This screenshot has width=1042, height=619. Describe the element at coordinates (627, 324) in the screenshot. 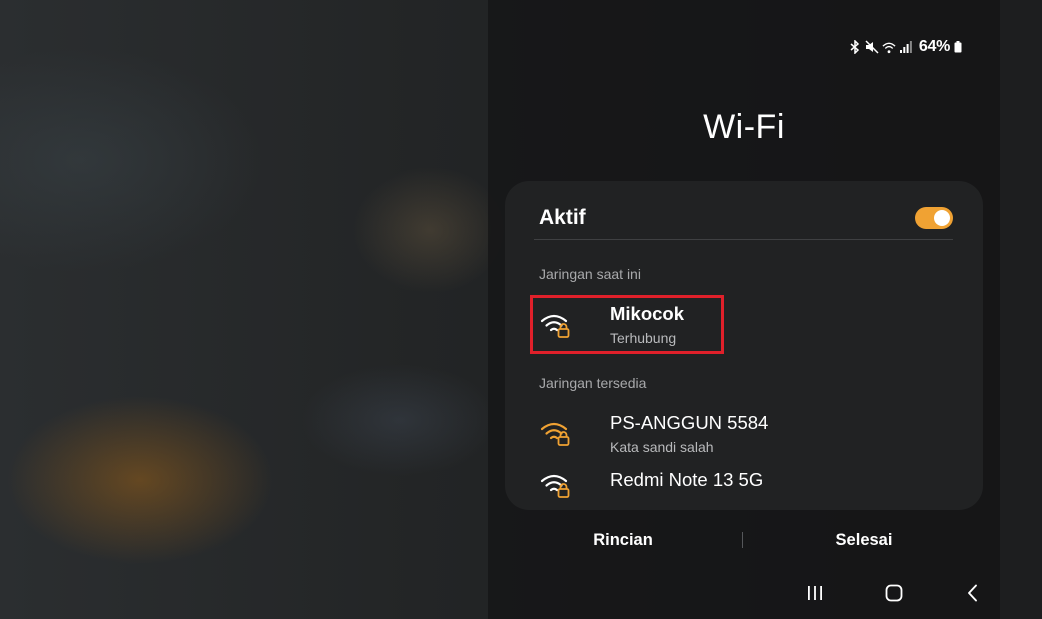

I see `highlight-box` at that location.